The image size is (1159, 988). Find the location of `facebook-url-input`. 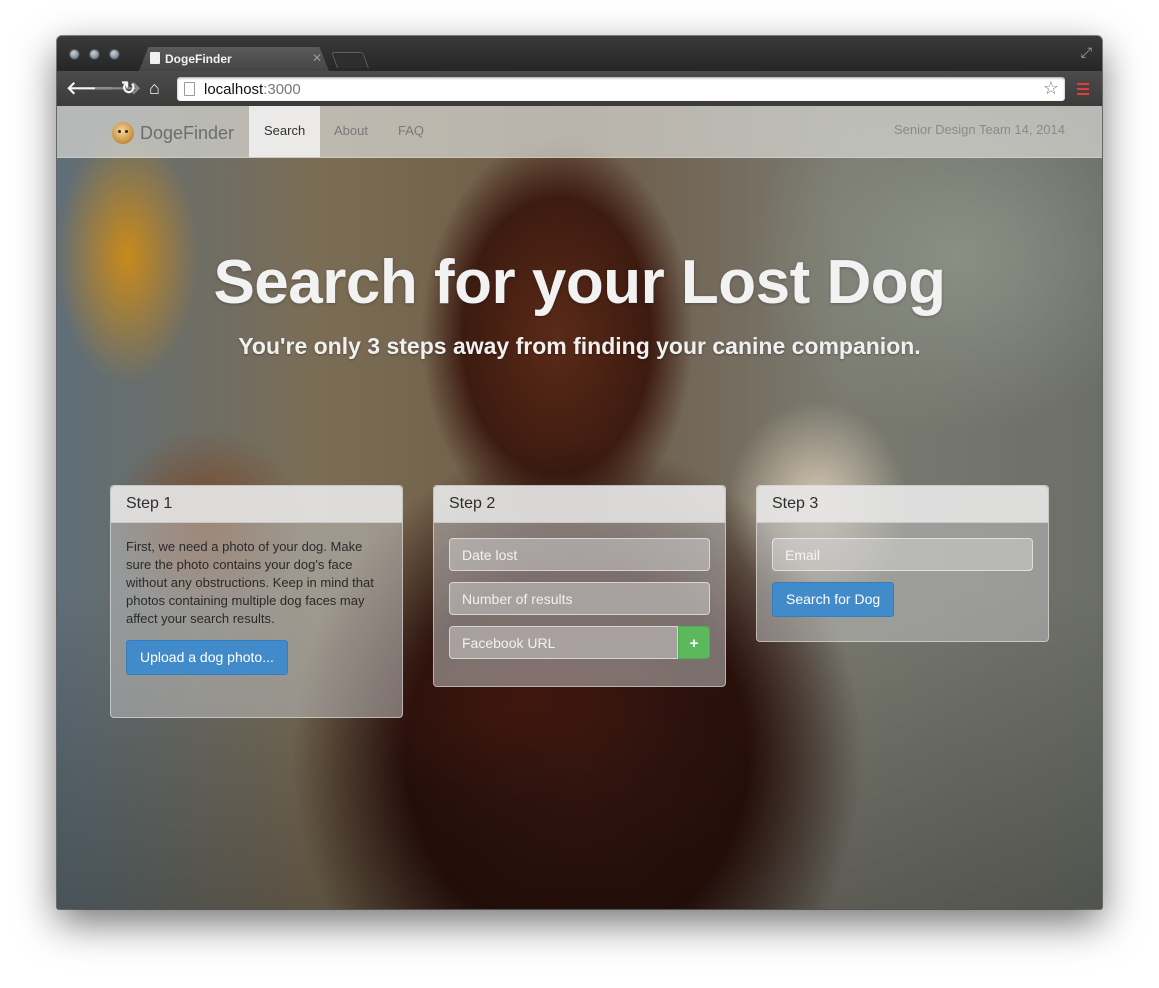

facebook-url-input is located at coordinates (563, 642).